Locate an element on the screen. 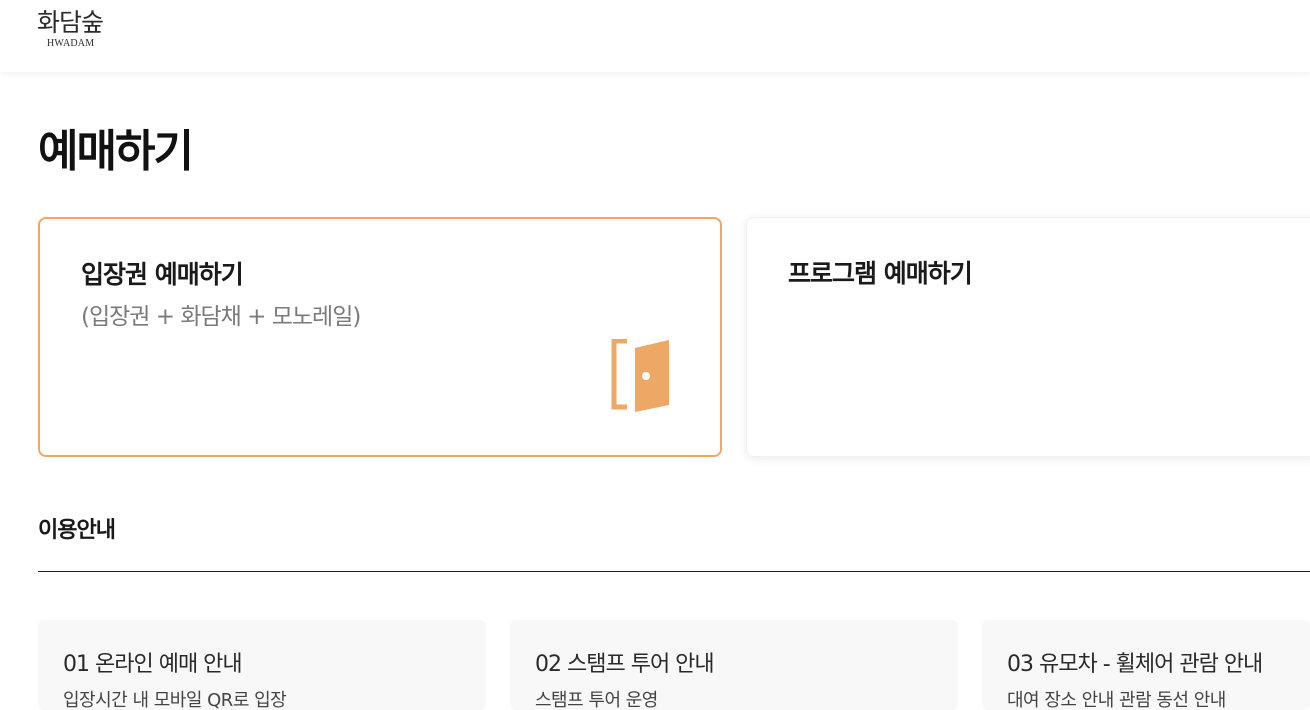 This screenshot has height=710, width=1310. site-header: 화담숲 HWADAM is located at coordinates (655, 36).